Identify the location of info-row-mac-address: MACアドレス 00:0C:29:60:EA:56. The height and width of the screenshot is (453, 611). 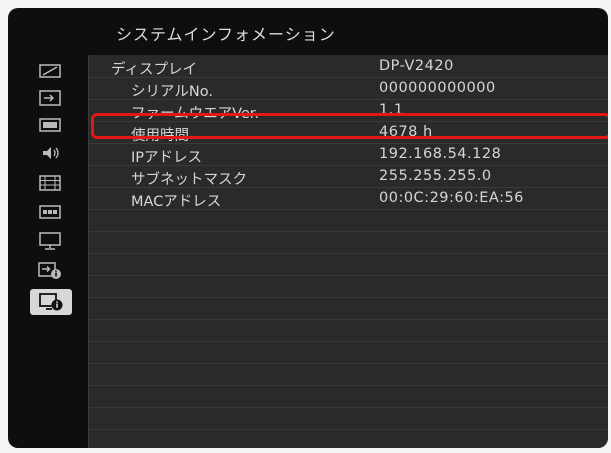
(348, 199).